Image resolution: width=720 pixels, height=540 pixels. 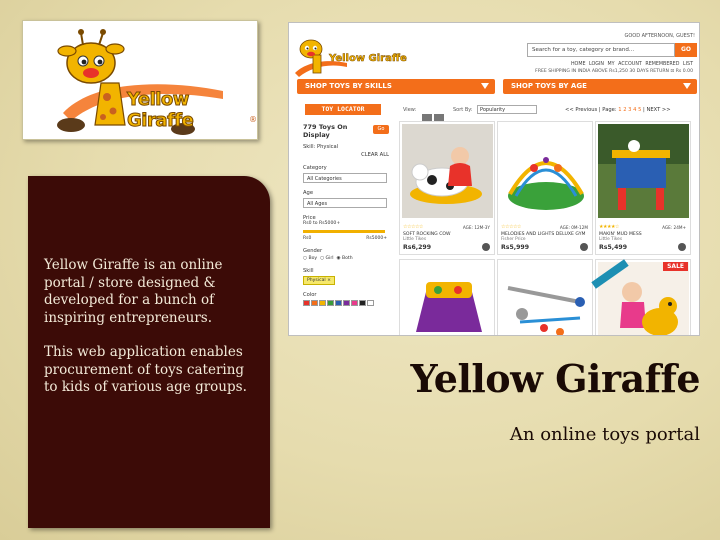 What do you see at coordinates (641, 297) in the screenshot?
I see `product-card: SALE` at bounding box center [641, 297].